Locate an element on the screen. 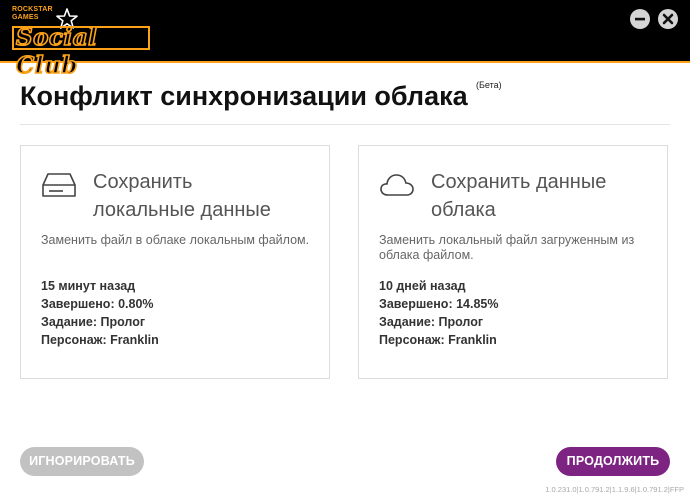 This screenshot has height=496, width=690. close-button is located at coordinates (668, 19).